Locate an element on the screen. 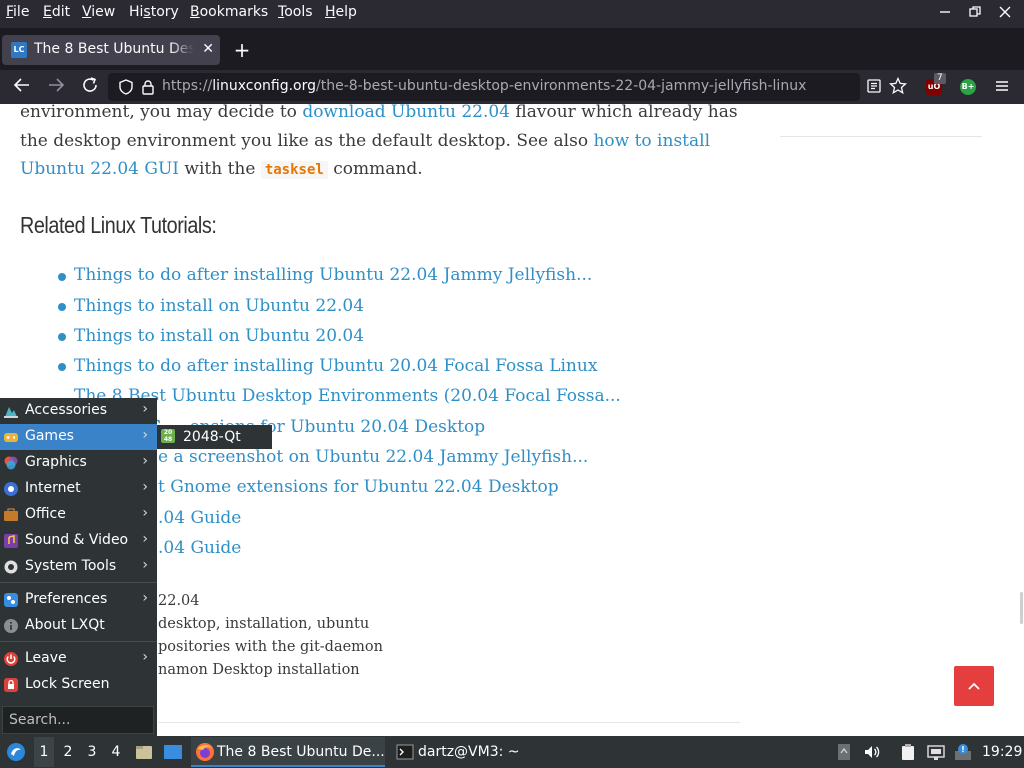 The width and height of the screenshot is (1024, 768). menu-item-sound-video: Sound & Video › is located at coordinates (78, 541).